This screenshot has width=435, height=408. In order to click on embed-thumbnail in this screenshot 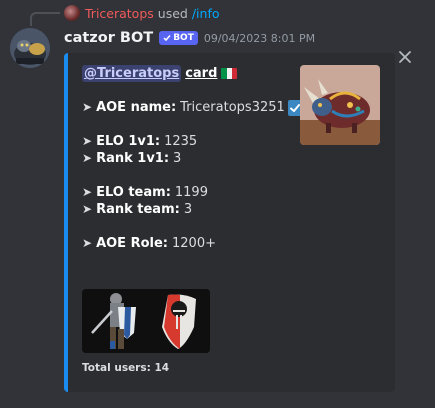, I will do `click(340, 105)`.